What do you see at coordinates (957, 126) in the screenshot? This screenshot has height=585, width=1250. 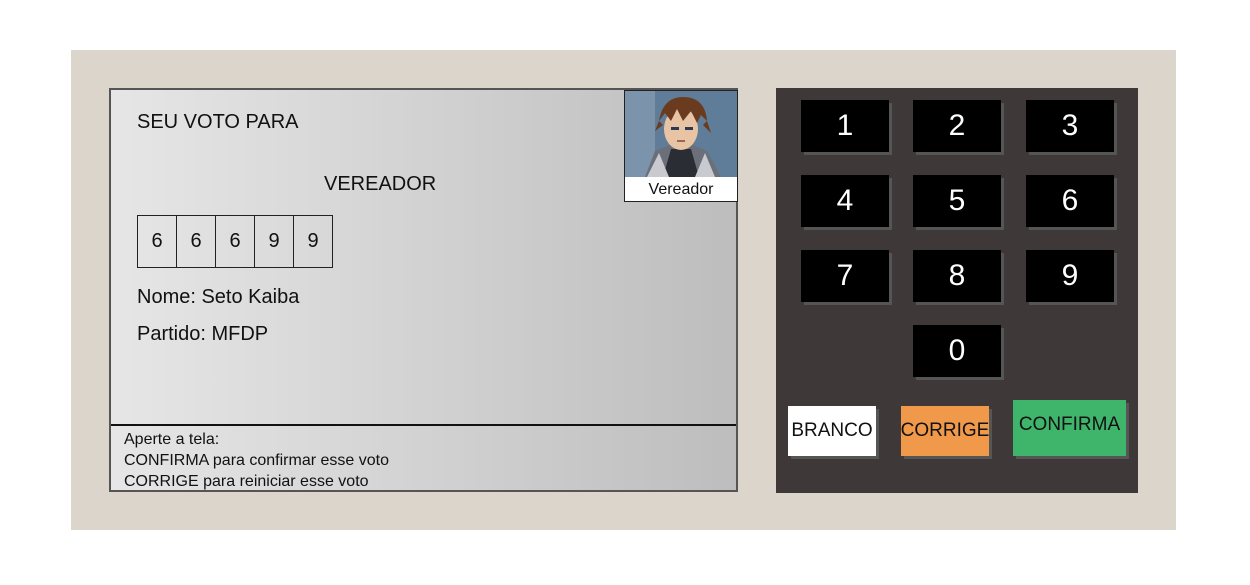 I see `key-2: 2` at bounding box center [957, 126].